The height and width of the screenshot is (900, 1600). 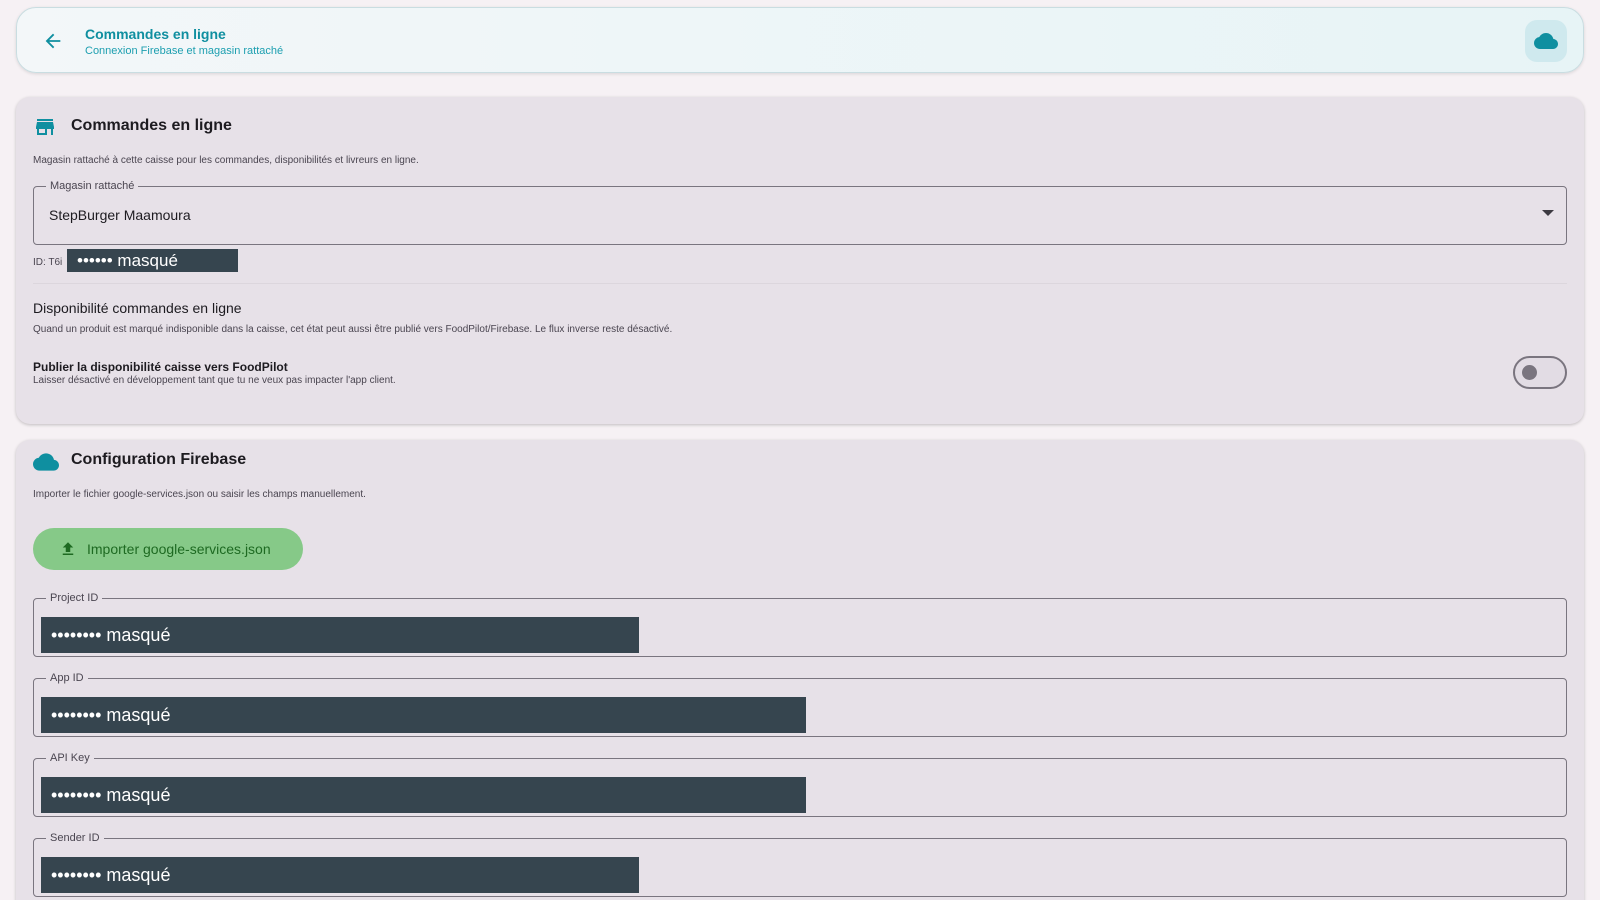 I want to click on app-id-field: App ID •••••••• masqué, so click(x=800, y=704).